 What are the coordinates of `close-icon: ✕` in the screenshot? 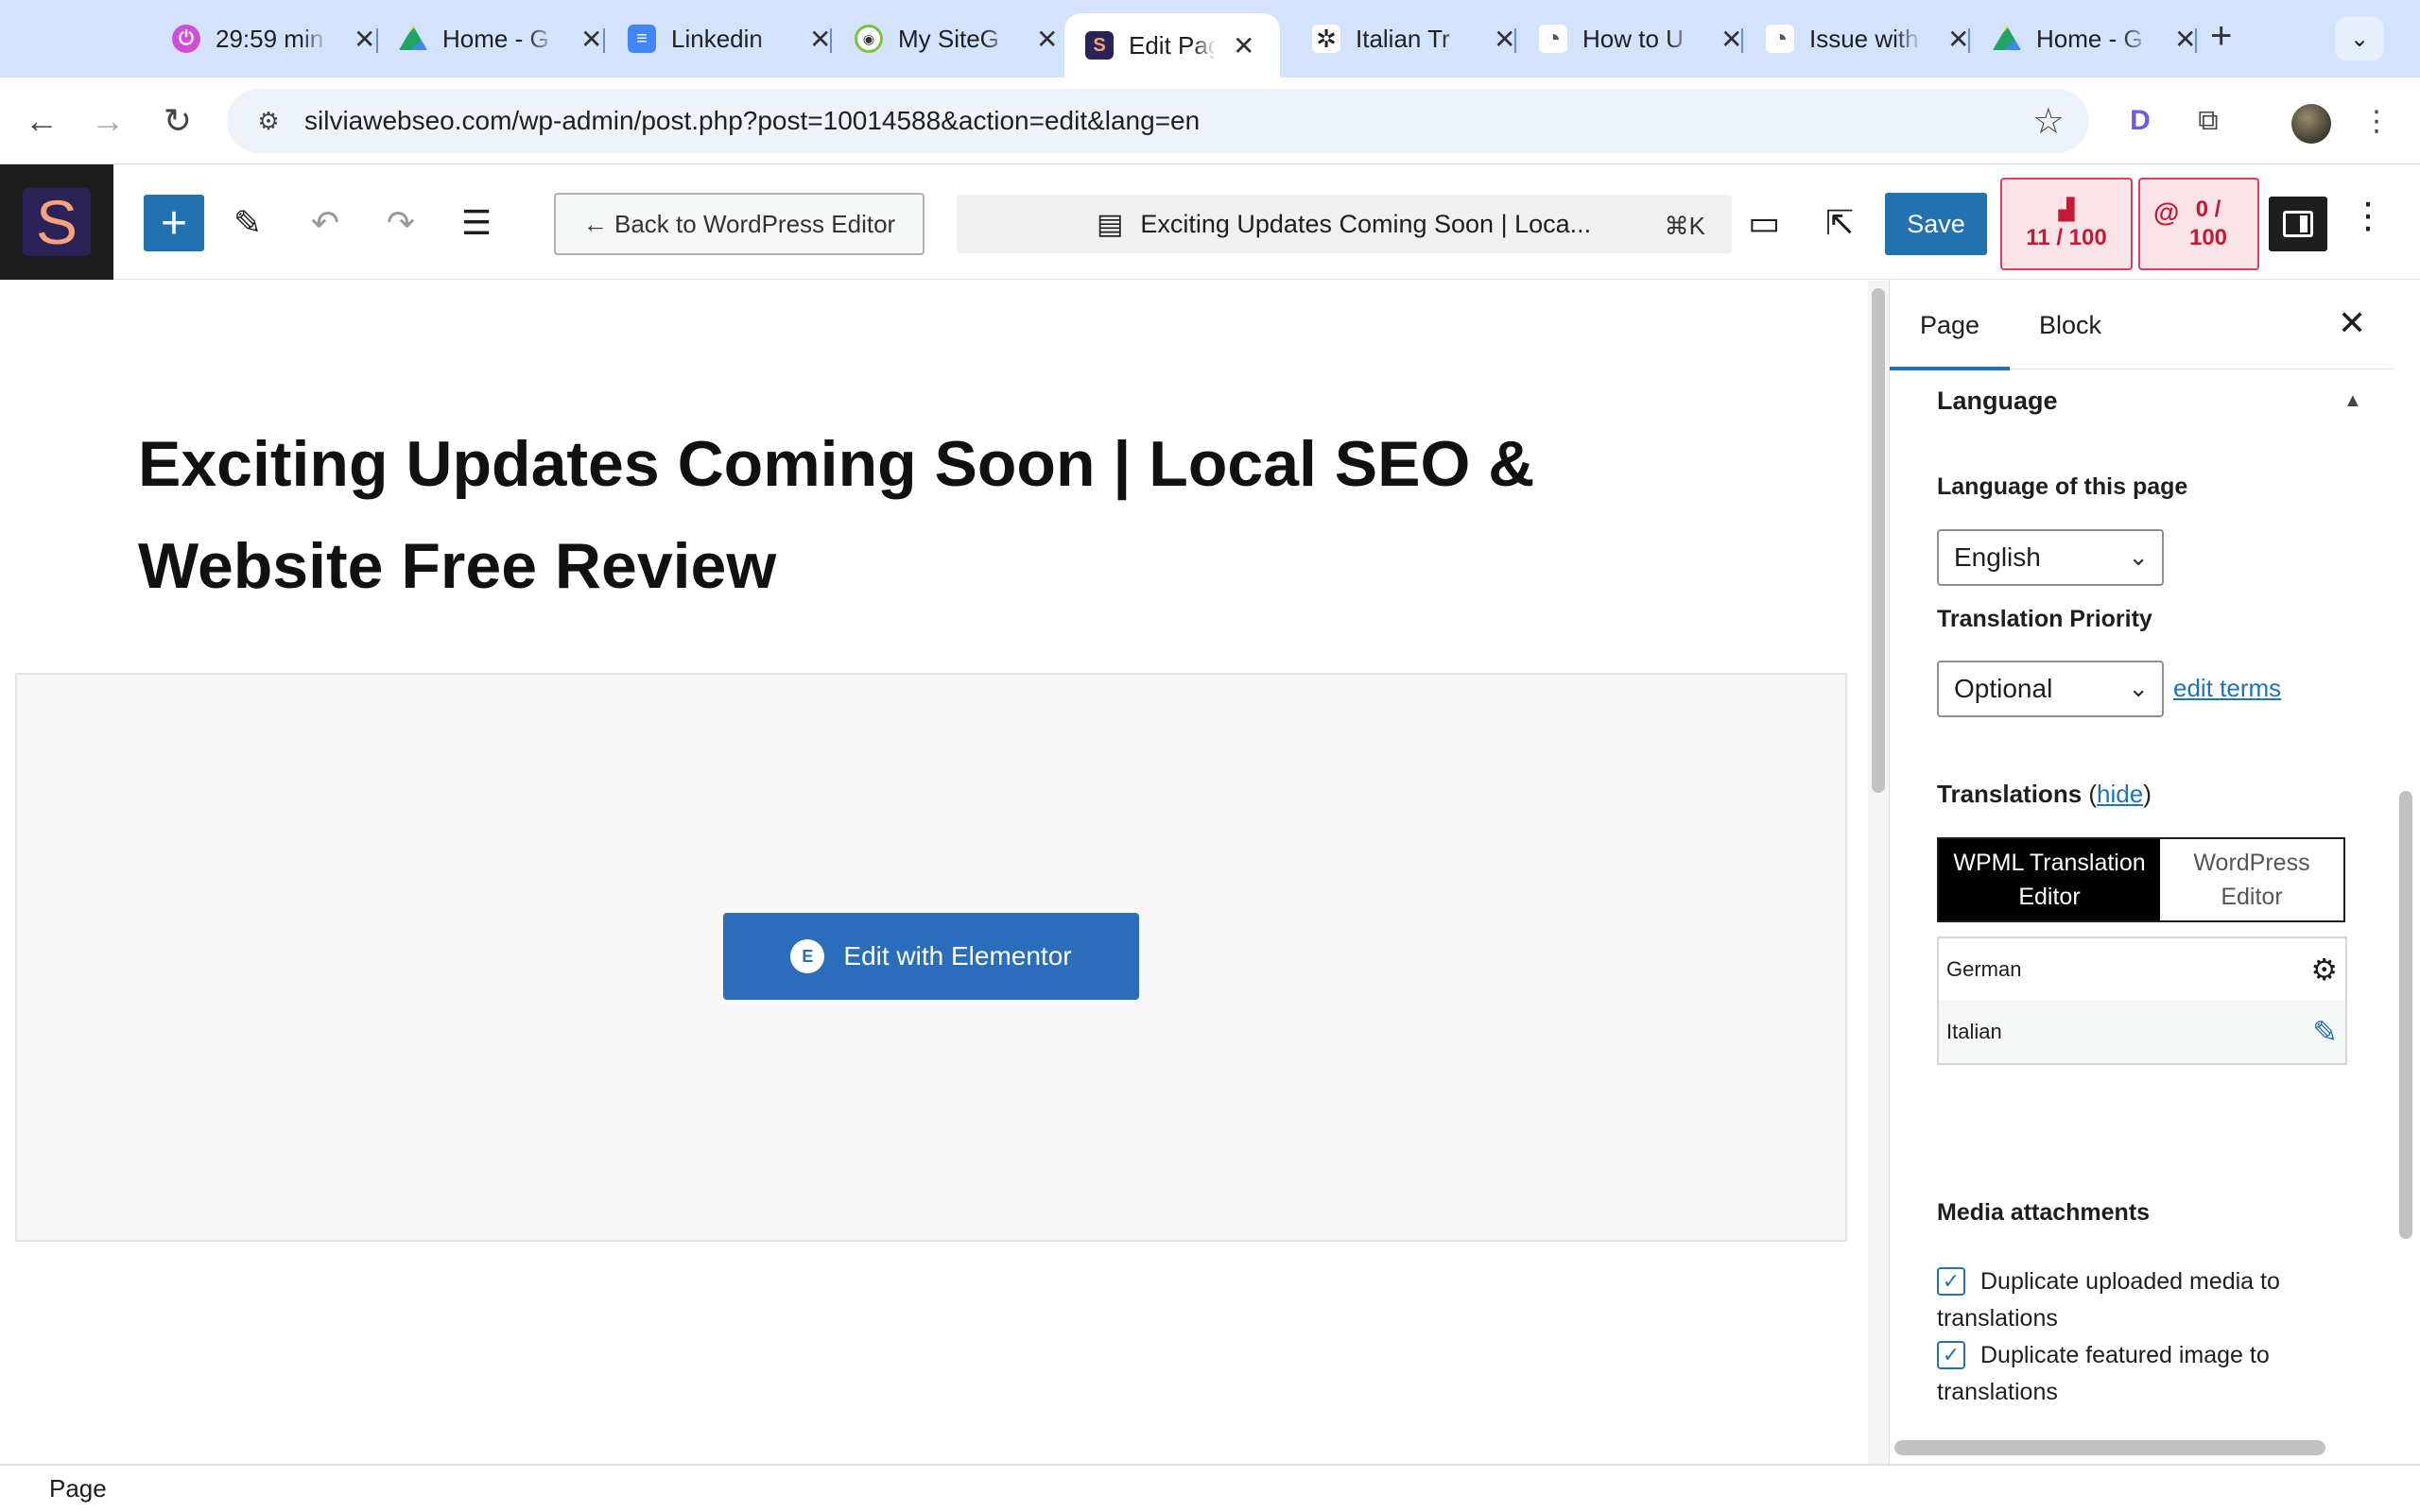 It's located at (2352, 323).